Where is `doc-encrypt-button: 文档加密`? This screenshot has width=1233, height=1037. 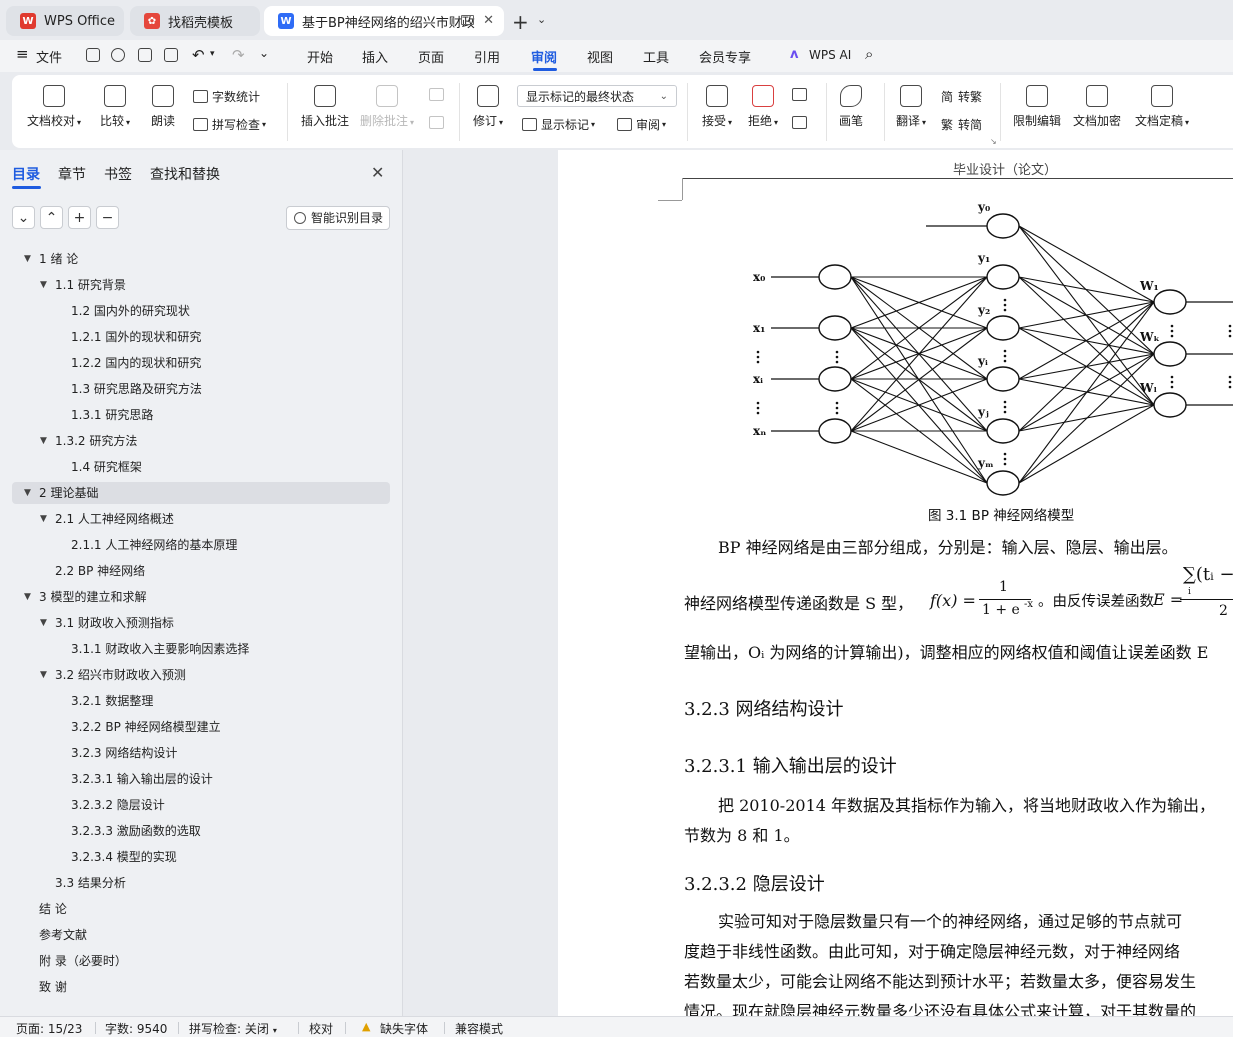
doc-encrypt-button: 文档加密 is located at coordinates (1097, 107).